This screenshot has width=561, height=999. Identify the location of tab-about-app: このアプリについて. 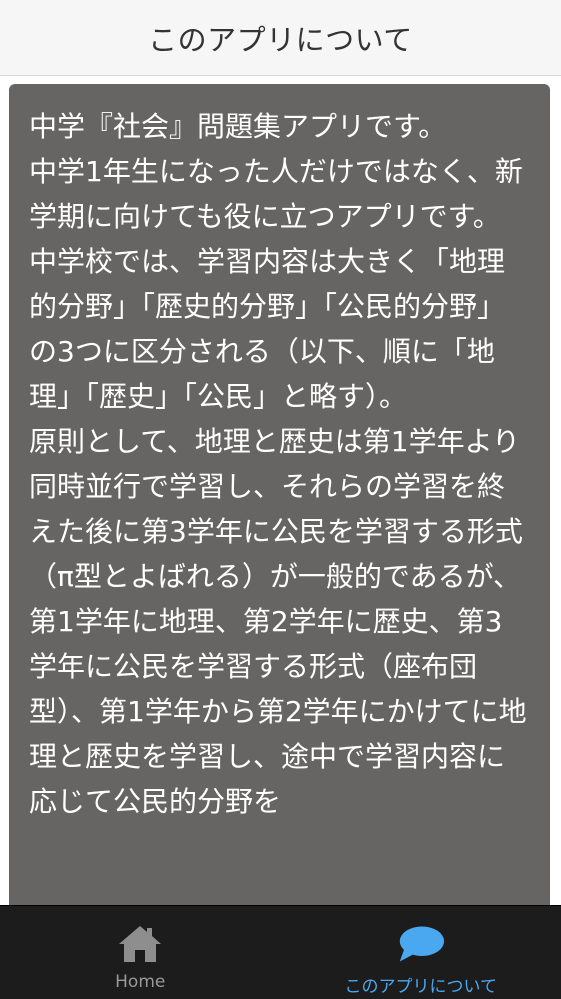
(421, 952).